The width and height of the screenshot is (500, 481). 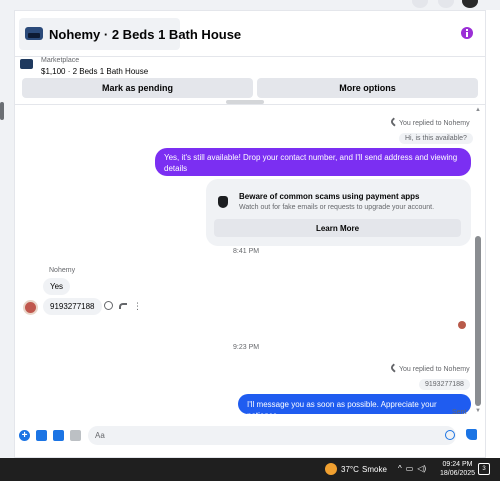 What do you see at coordinates (457, 469) in the screenshot?
I see `clock: 09:24 PM 18/06/2025` at bounding box center [457, 469].